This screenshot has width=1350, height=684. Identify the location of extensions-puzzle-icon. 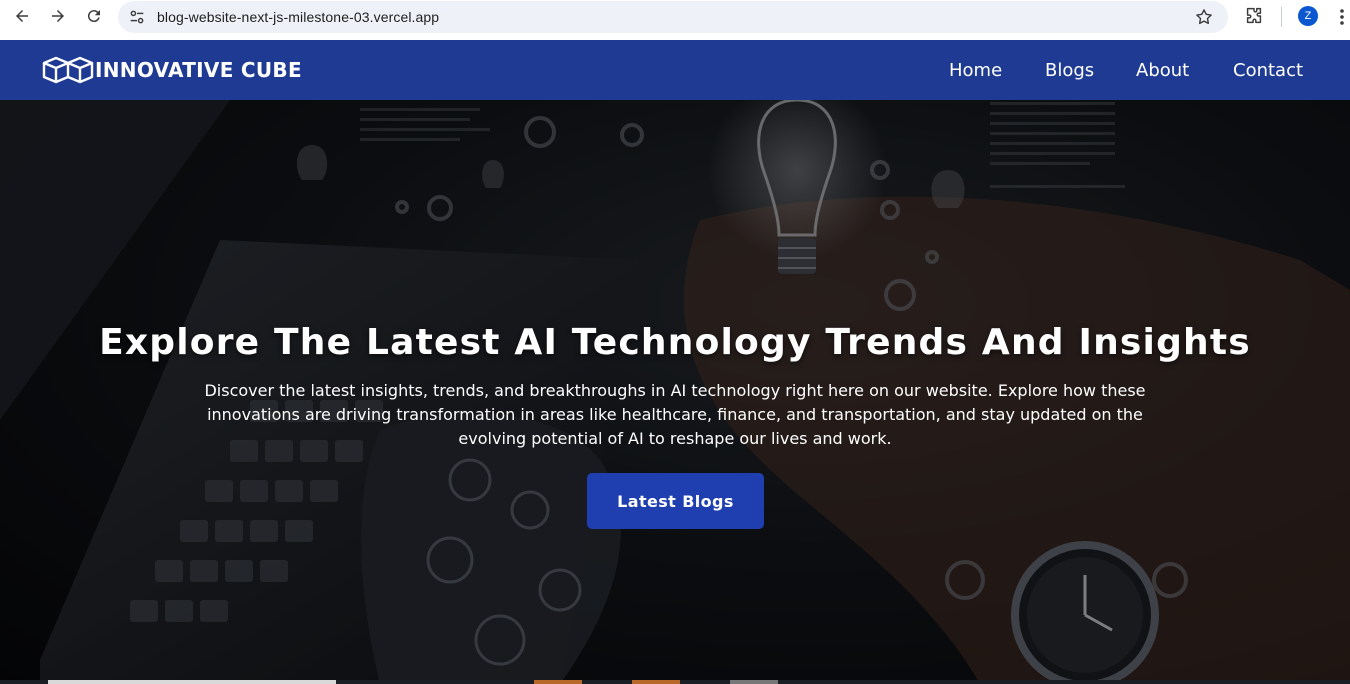
(1254, 16).